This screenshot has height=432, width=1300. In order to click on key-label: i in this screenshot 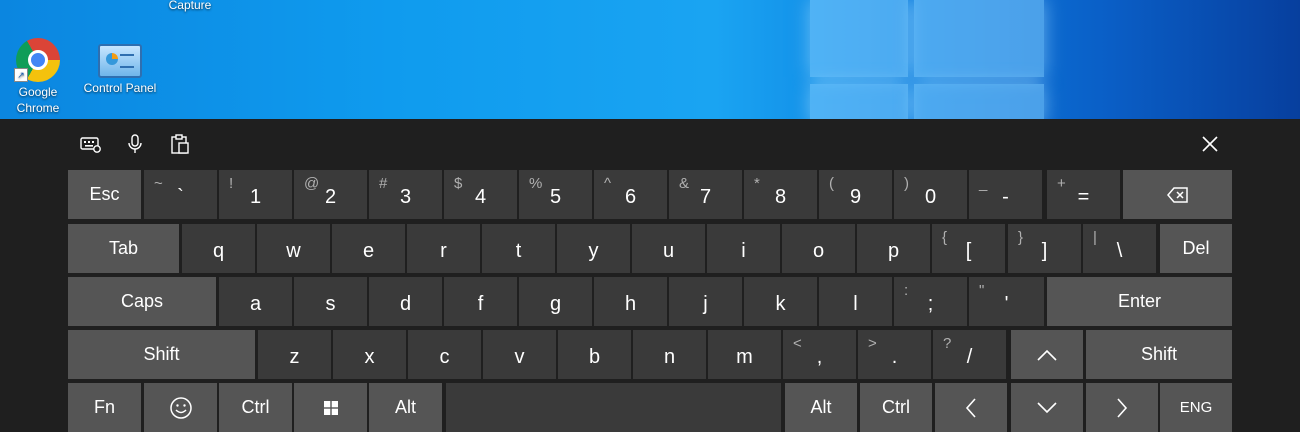, I will do `click(743, 251)`.